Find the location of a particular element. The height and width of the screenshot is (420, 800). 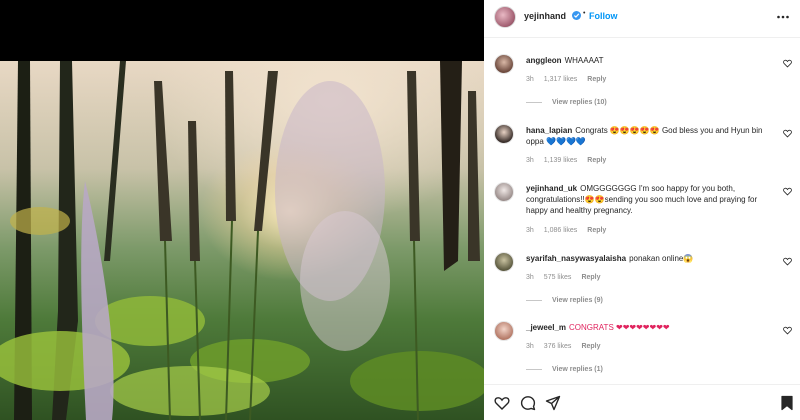

comment-meta: 3h 1,317 likes Reply is located at coordinates (571, 79).